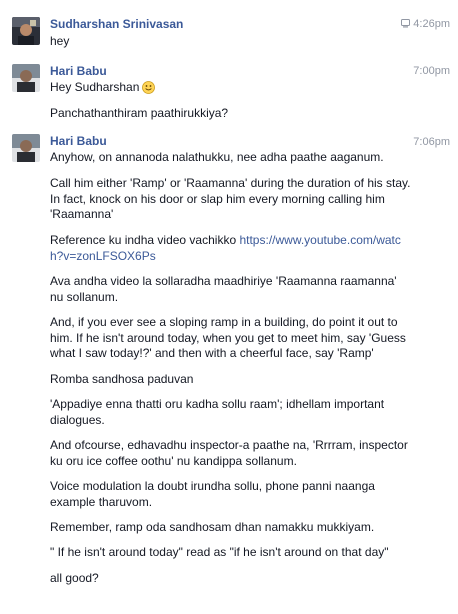  What do you see at coordinates (60, 41) in the screenshot?
I see `message-text: hey` at bounding box center [60, 41].